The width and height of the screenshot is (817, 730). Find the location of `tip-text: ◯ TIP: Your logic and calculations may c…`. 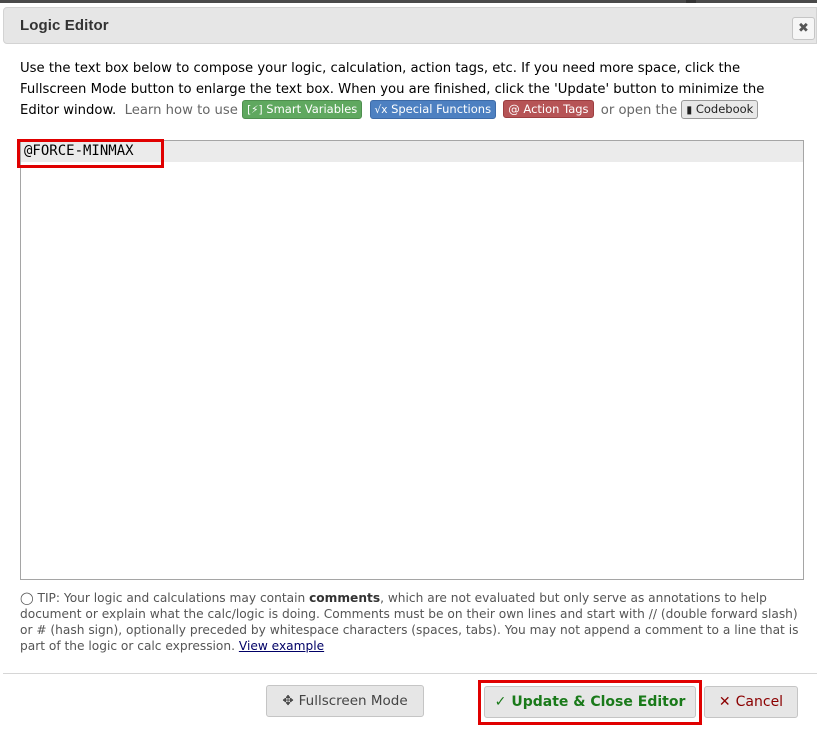

tip-text: ◯ TIP: Your logic and calculations may c… is located at coordinates (415, 622).